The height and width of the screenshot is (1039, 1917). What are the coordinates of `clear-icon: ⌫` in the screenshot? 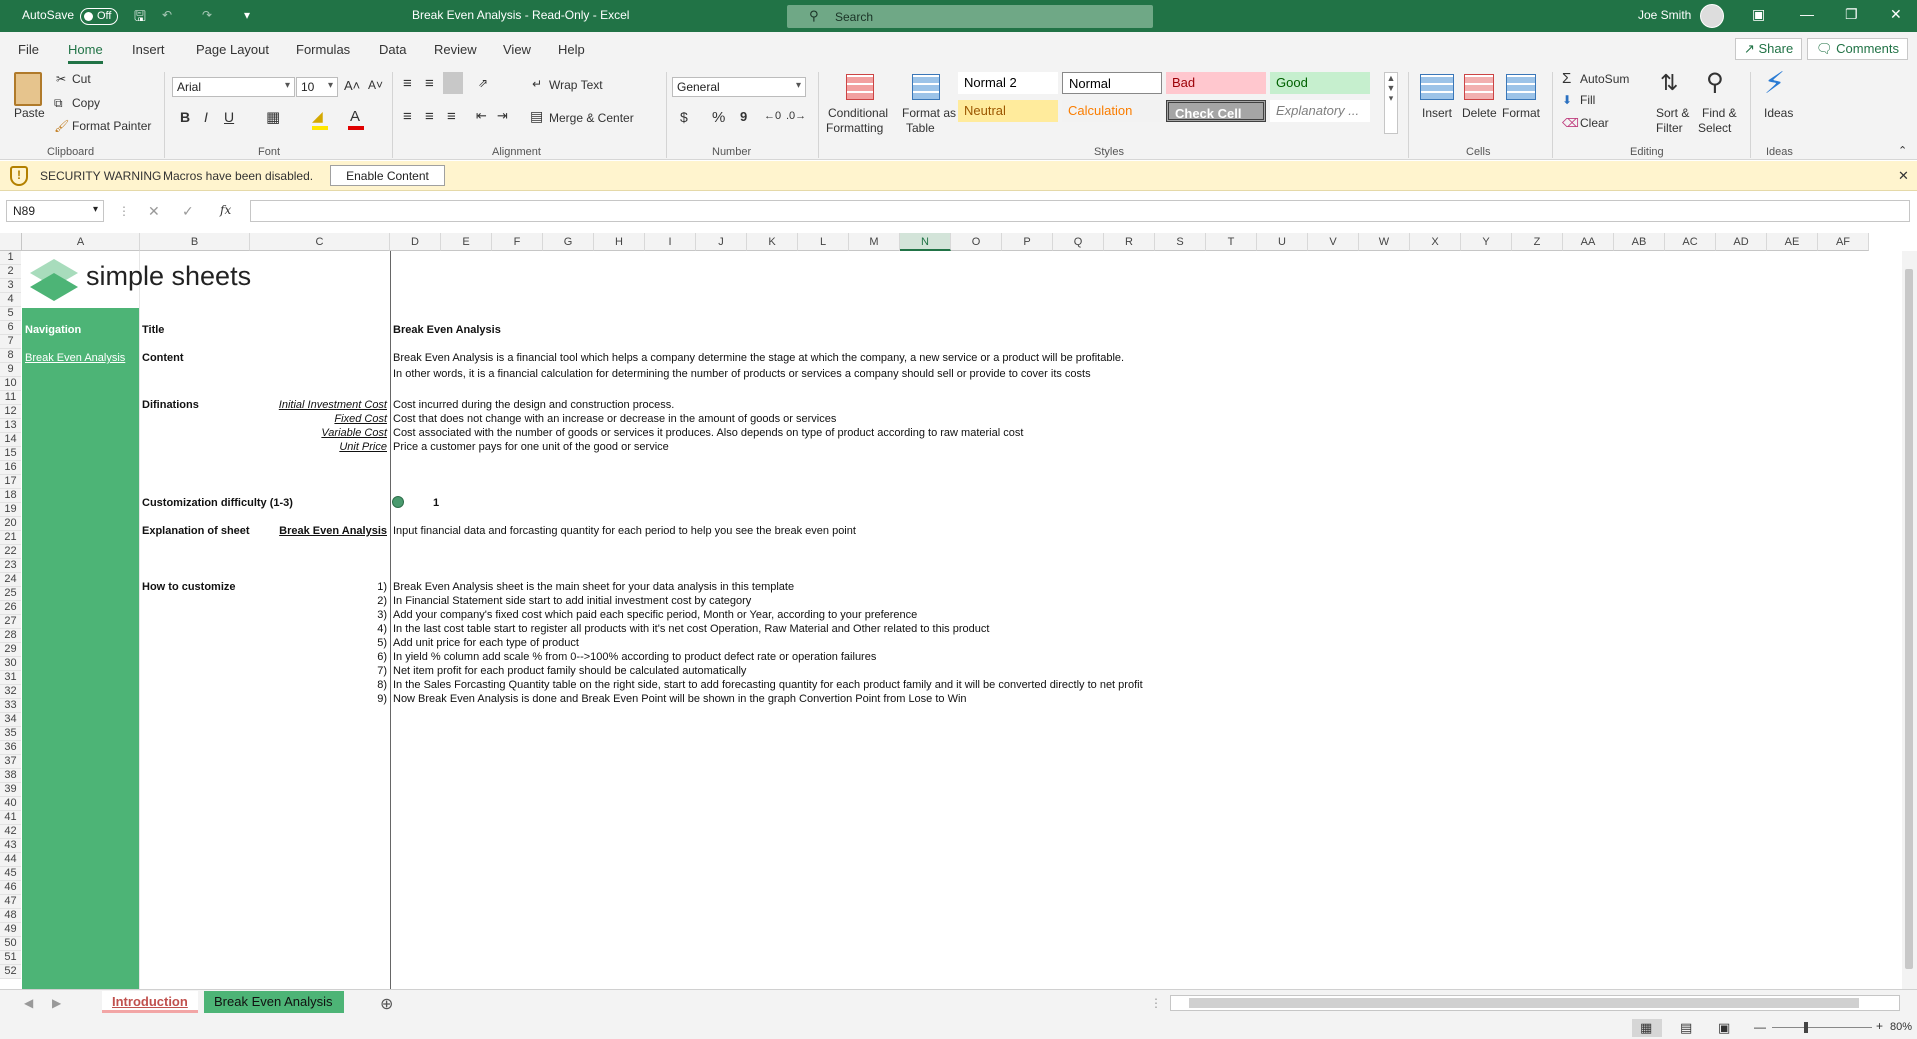 It's located at (1570, 123).